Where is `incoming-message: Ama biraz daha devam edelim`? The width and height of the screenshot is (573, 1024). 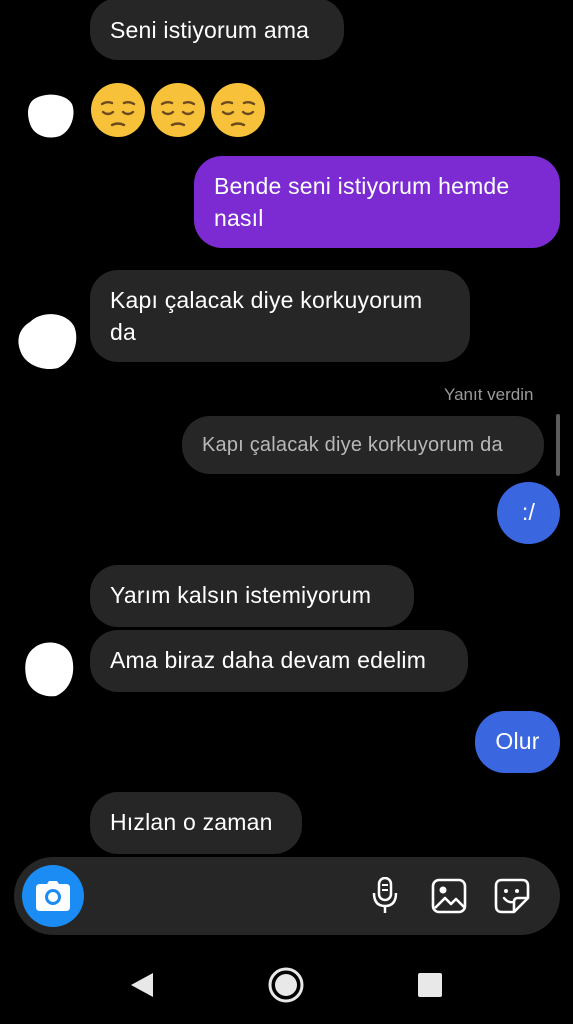
incoming-message: Ama biraz daha devam edelim is located at coordinates (279, 661).